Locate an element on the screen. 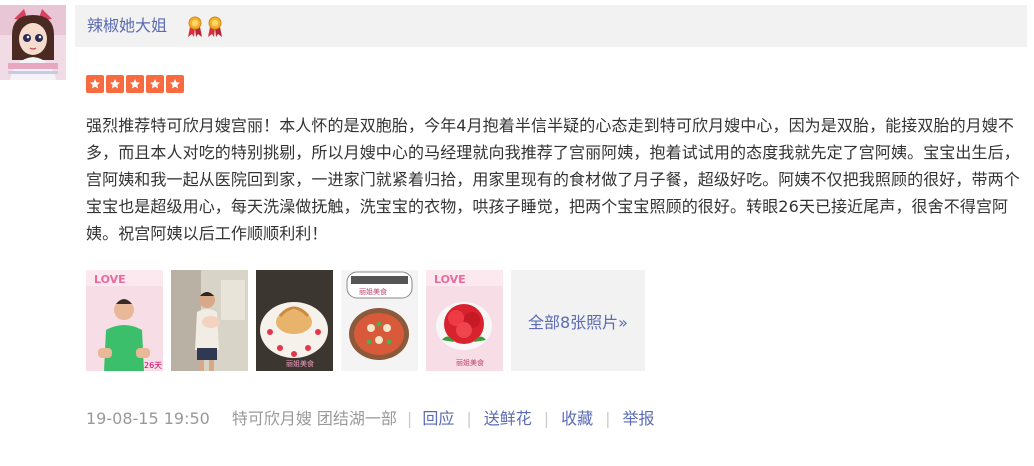  avatar is located at coordinates (33, 42).